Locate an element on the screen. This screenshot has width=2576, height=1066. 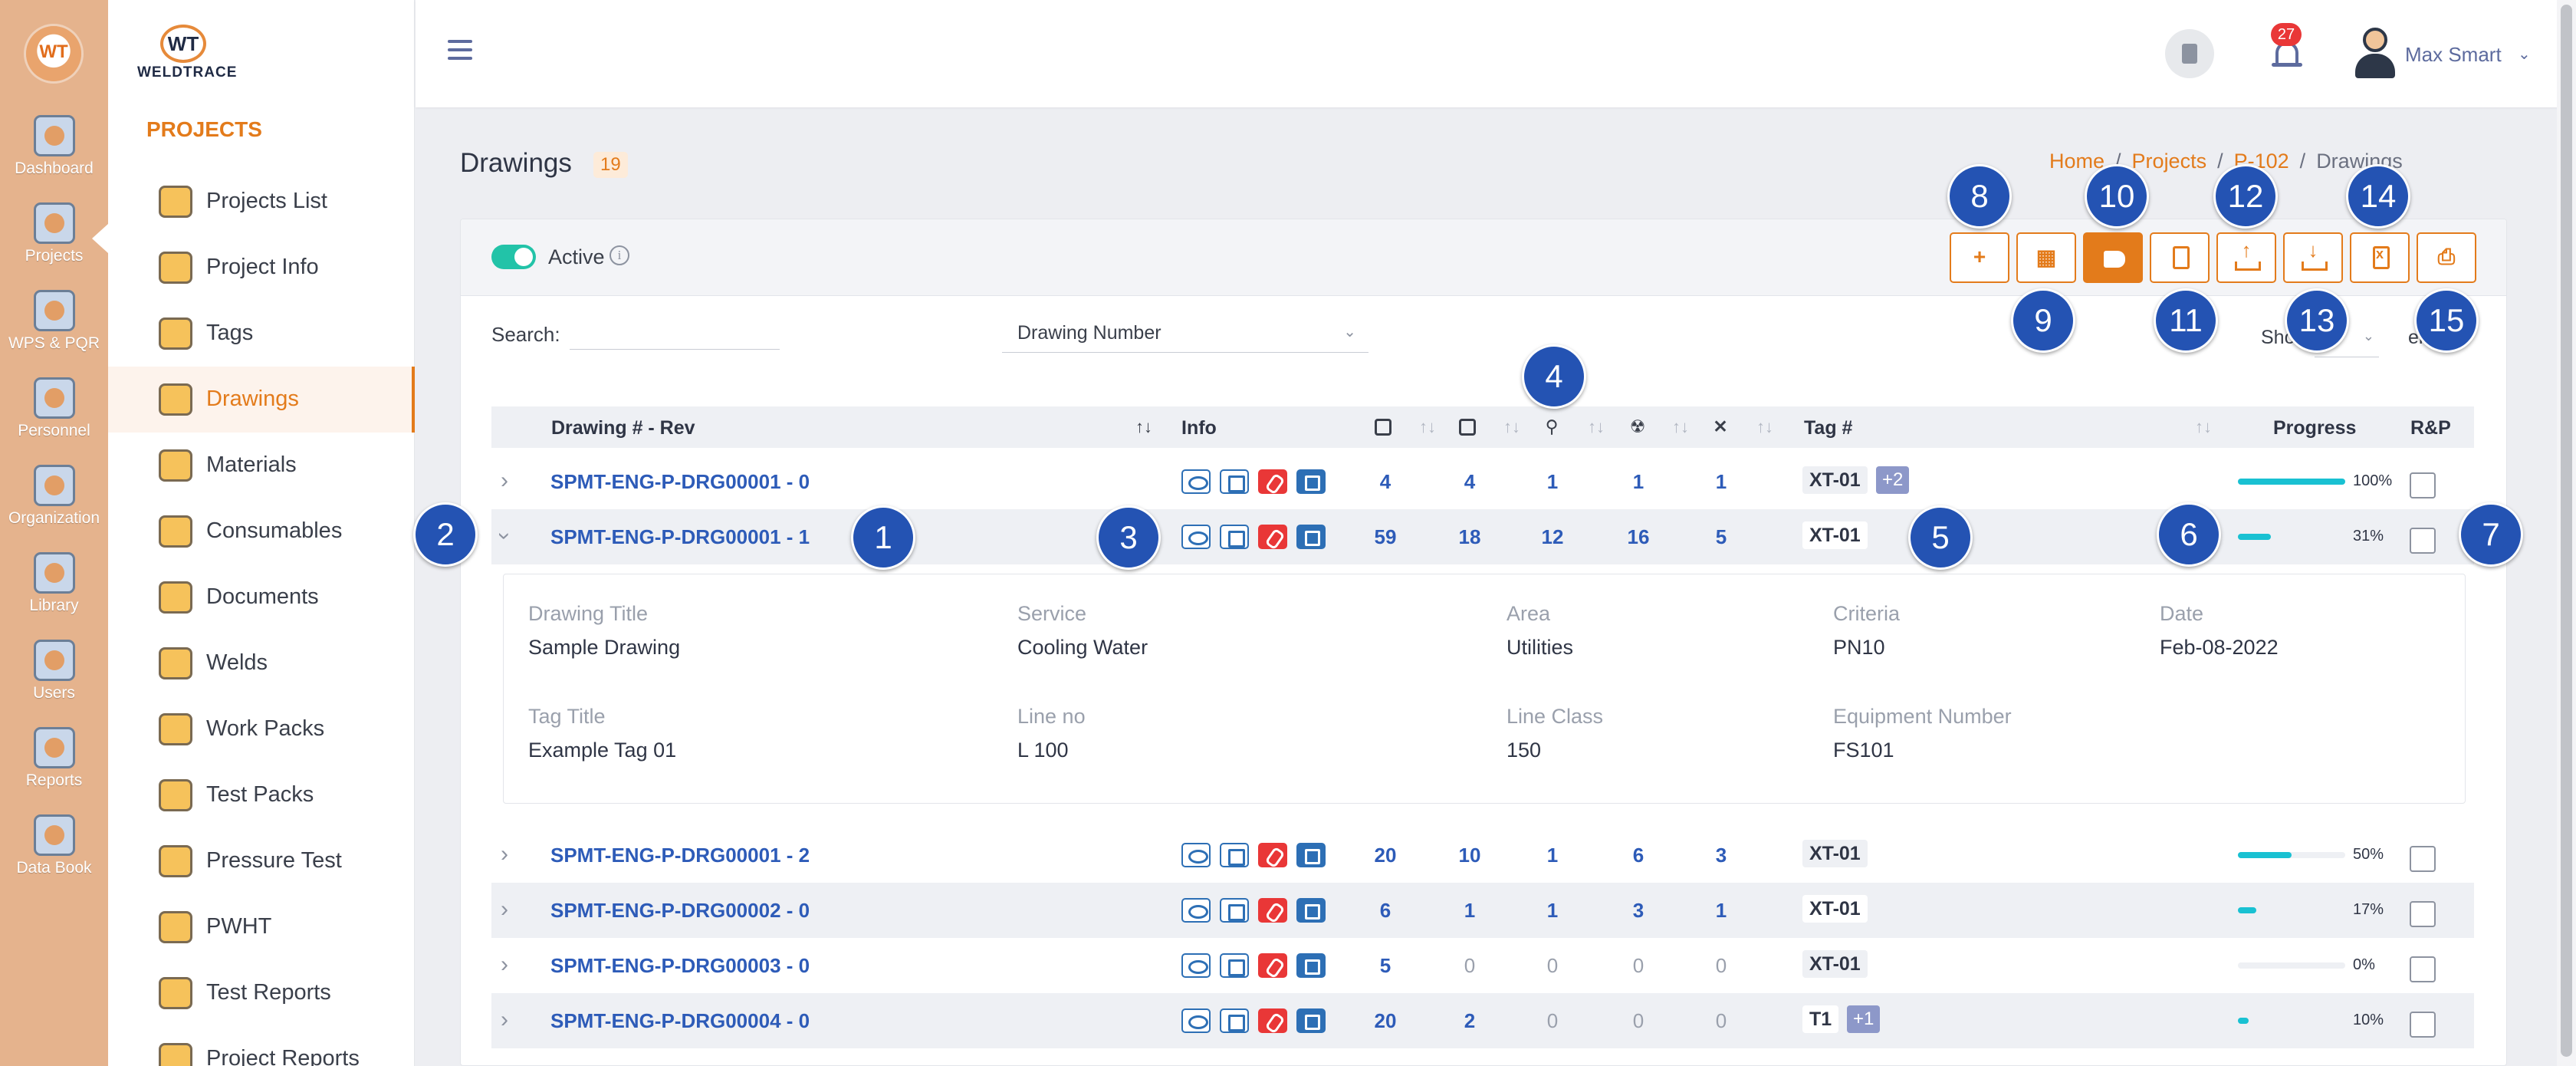
tags-button is located at coordinates (2113, 257).